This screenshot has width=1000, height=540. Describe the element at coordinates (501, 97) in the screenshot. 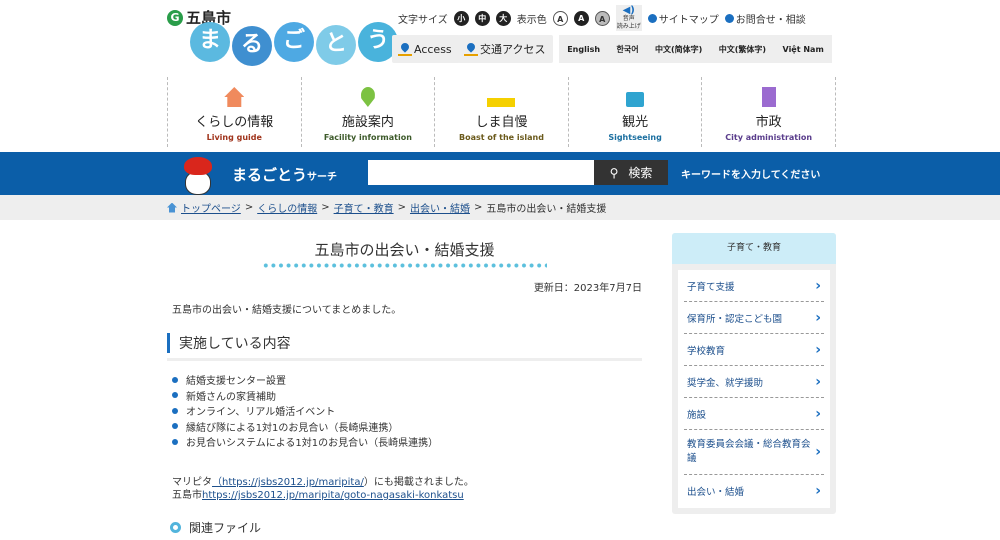

I see `island-sun-icon` at that location.